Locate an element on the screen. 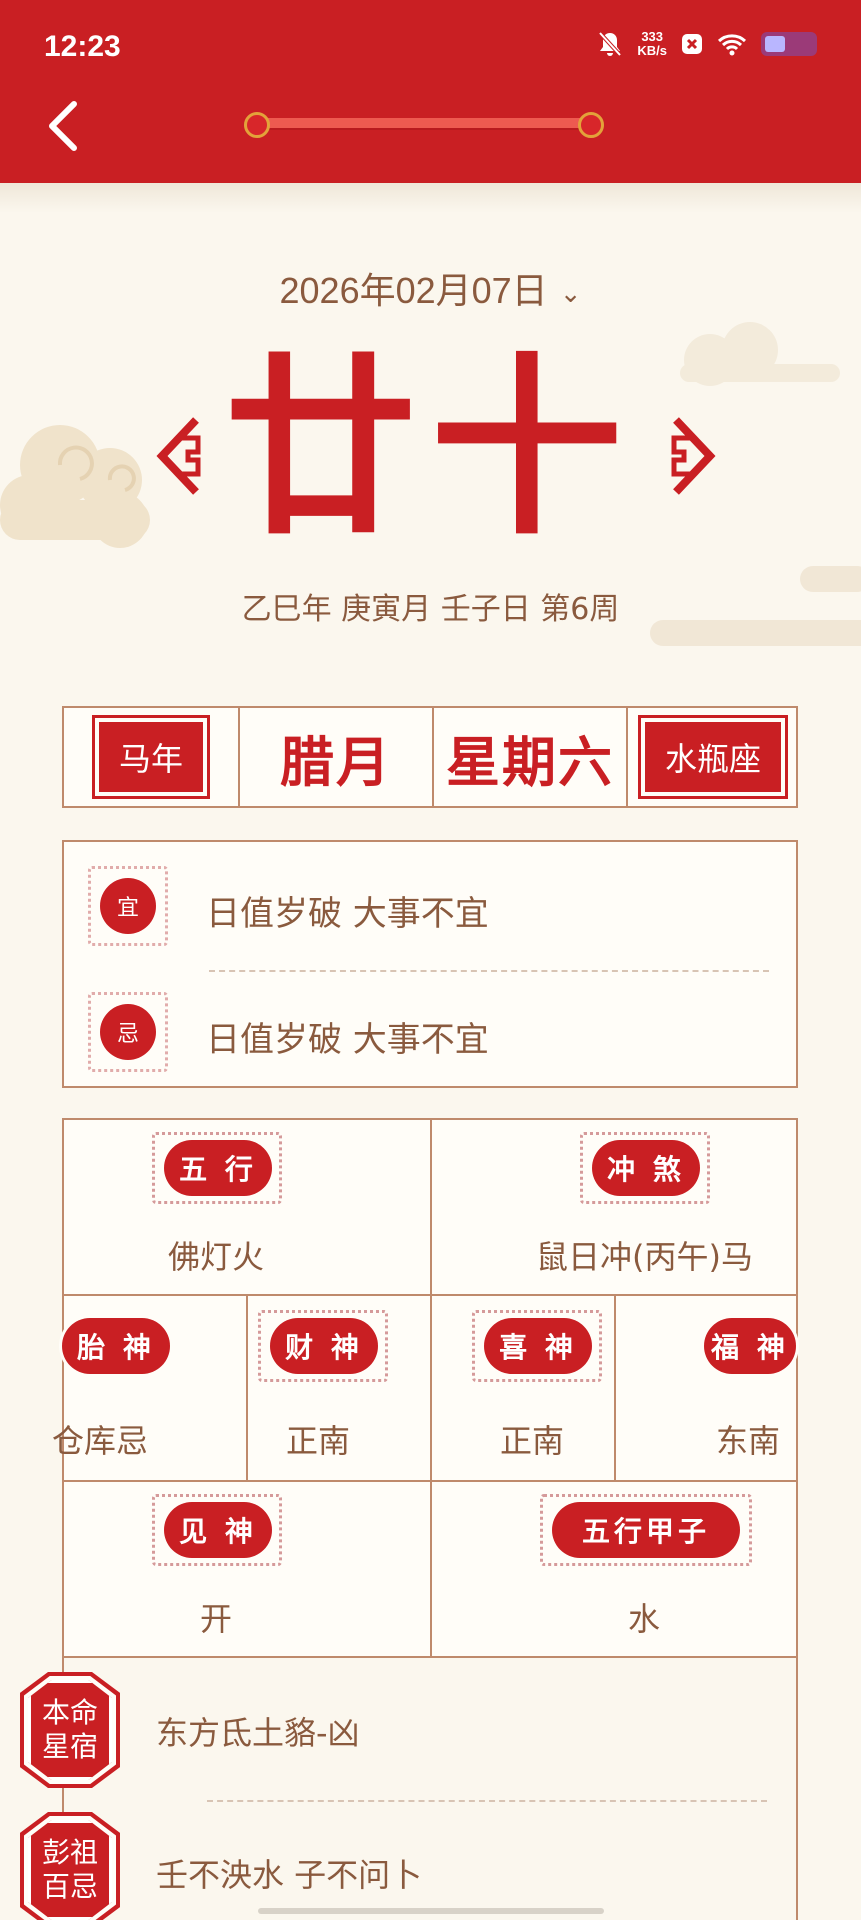 The width and height of the screenshot is (861, 1920). app-header: 12:23 333 KB/s is located at coordinates (430, 91).